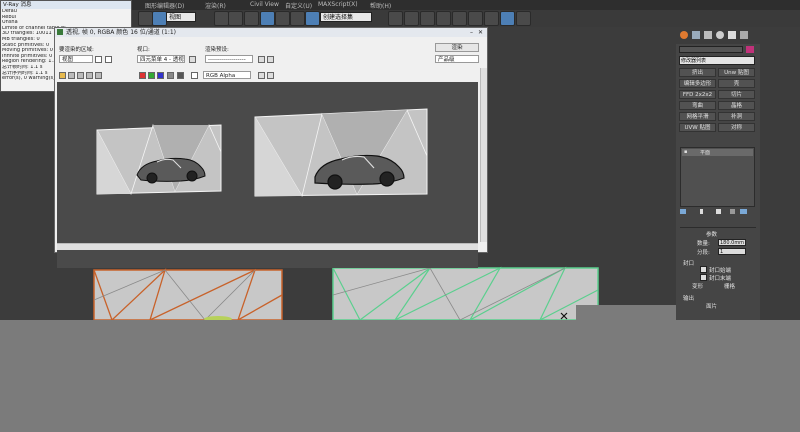 This screenshot has width=800, height=432. I want to click on utilities-tab-icon, so click(744, 35).